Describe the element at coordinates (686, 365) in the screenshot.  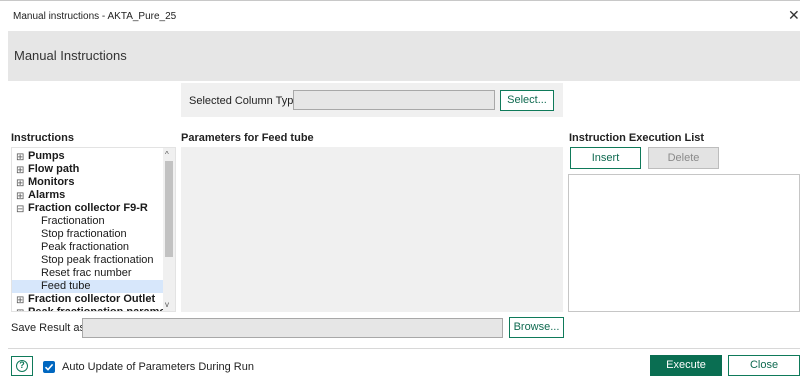
I see `execute-button: Execute` at that location.